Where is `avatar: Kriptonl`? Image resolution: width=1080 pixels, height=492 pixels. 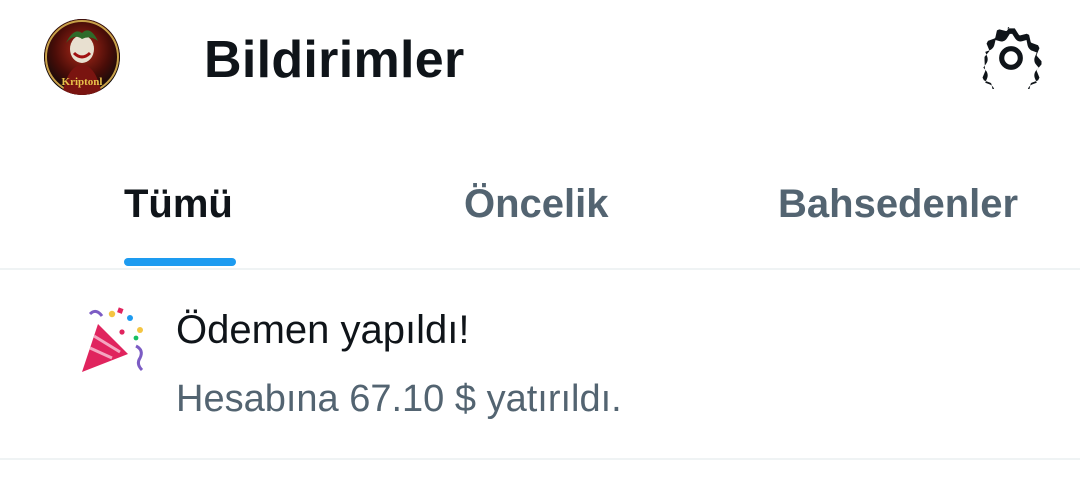 avatar: Kriptonl is located at coordinates (82, 57).